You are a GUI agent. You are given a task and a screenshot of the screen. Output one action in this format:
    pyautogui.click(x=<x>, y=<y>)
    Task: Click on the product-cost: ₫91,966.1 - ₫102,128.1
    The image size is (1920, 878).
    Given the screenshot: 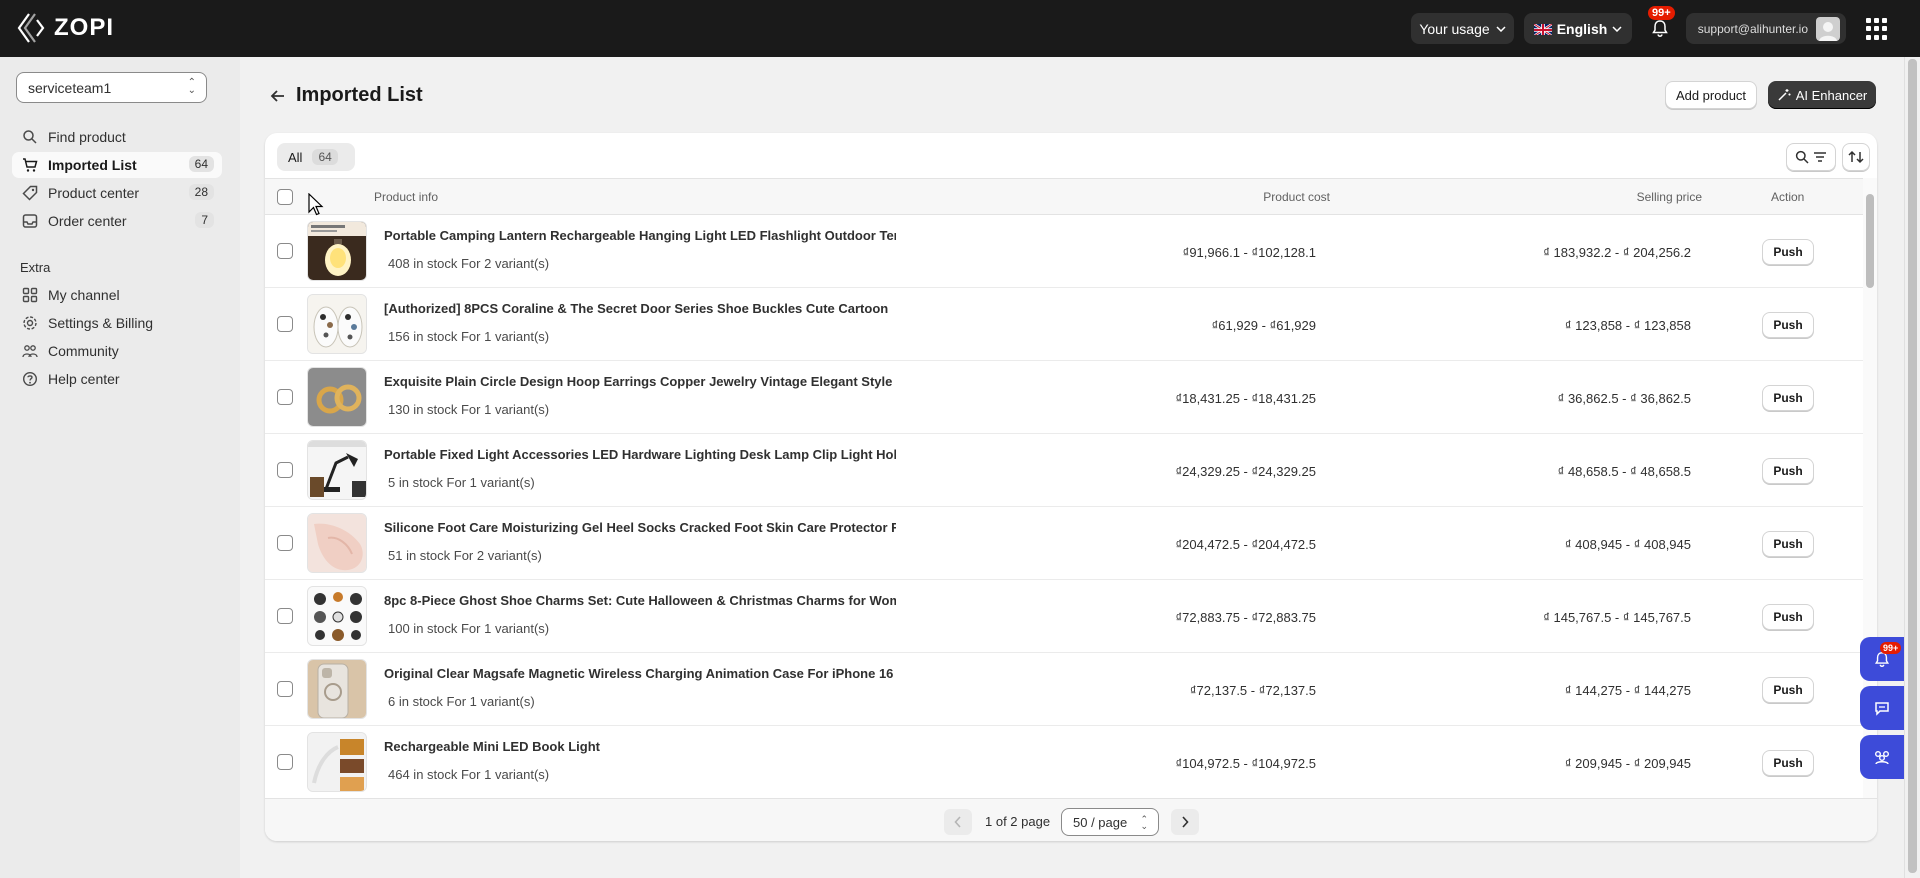 What is the action you would take?
    pyautogui.click(x=1249, y=252)
    